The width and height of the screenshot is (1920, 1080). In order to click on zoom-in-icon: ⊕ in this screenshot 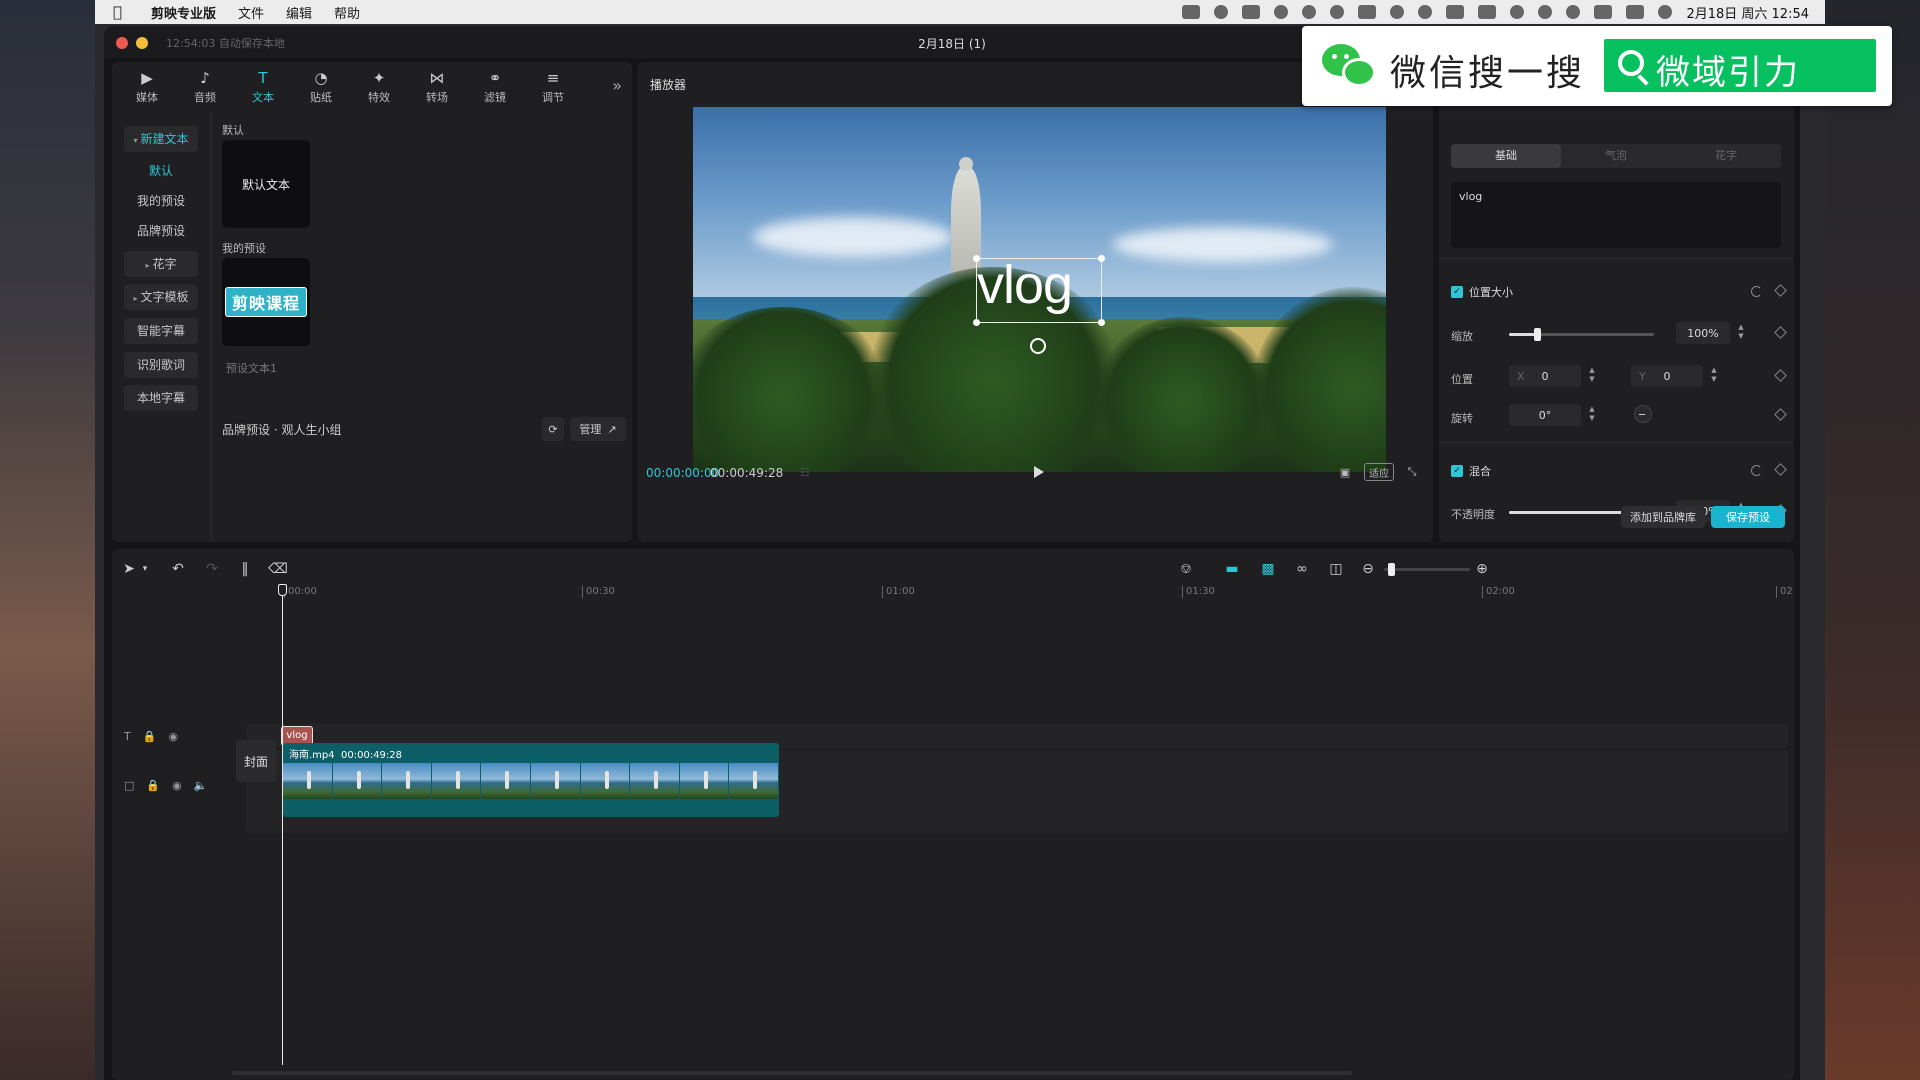, I will do `click(1482, 569)`.